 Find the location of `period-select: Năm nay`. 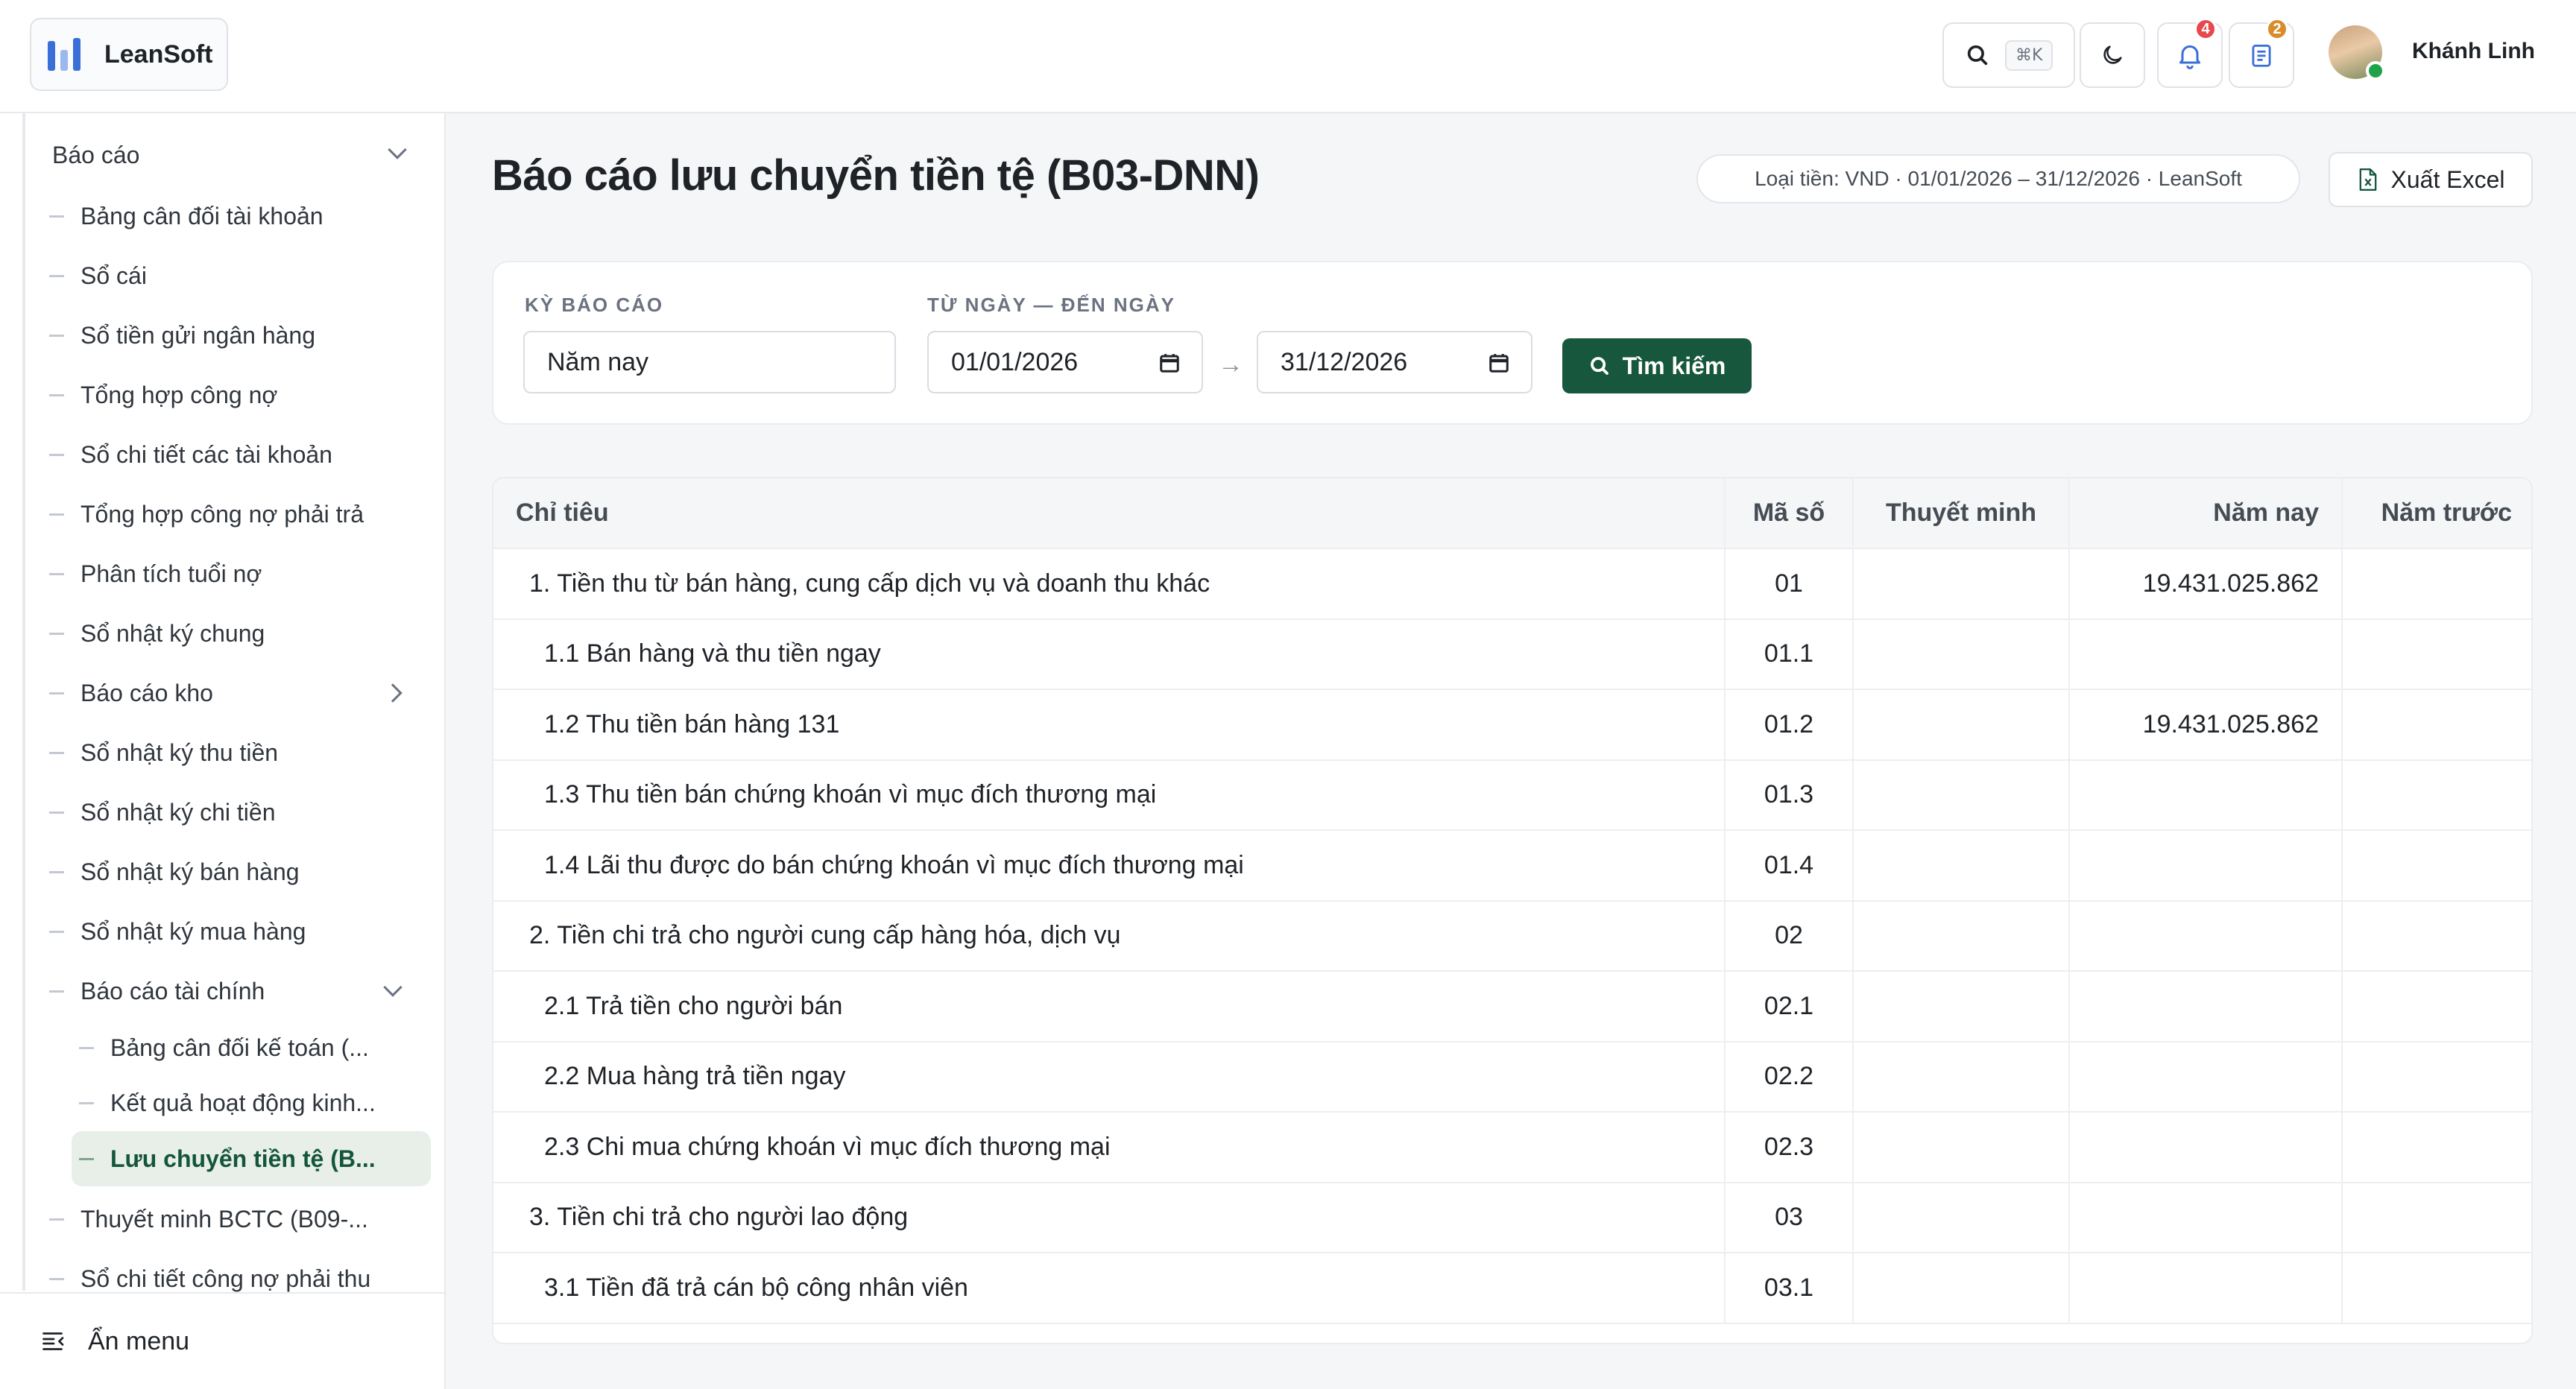

period-select: Năm nay is located at coordinates (709, 362).